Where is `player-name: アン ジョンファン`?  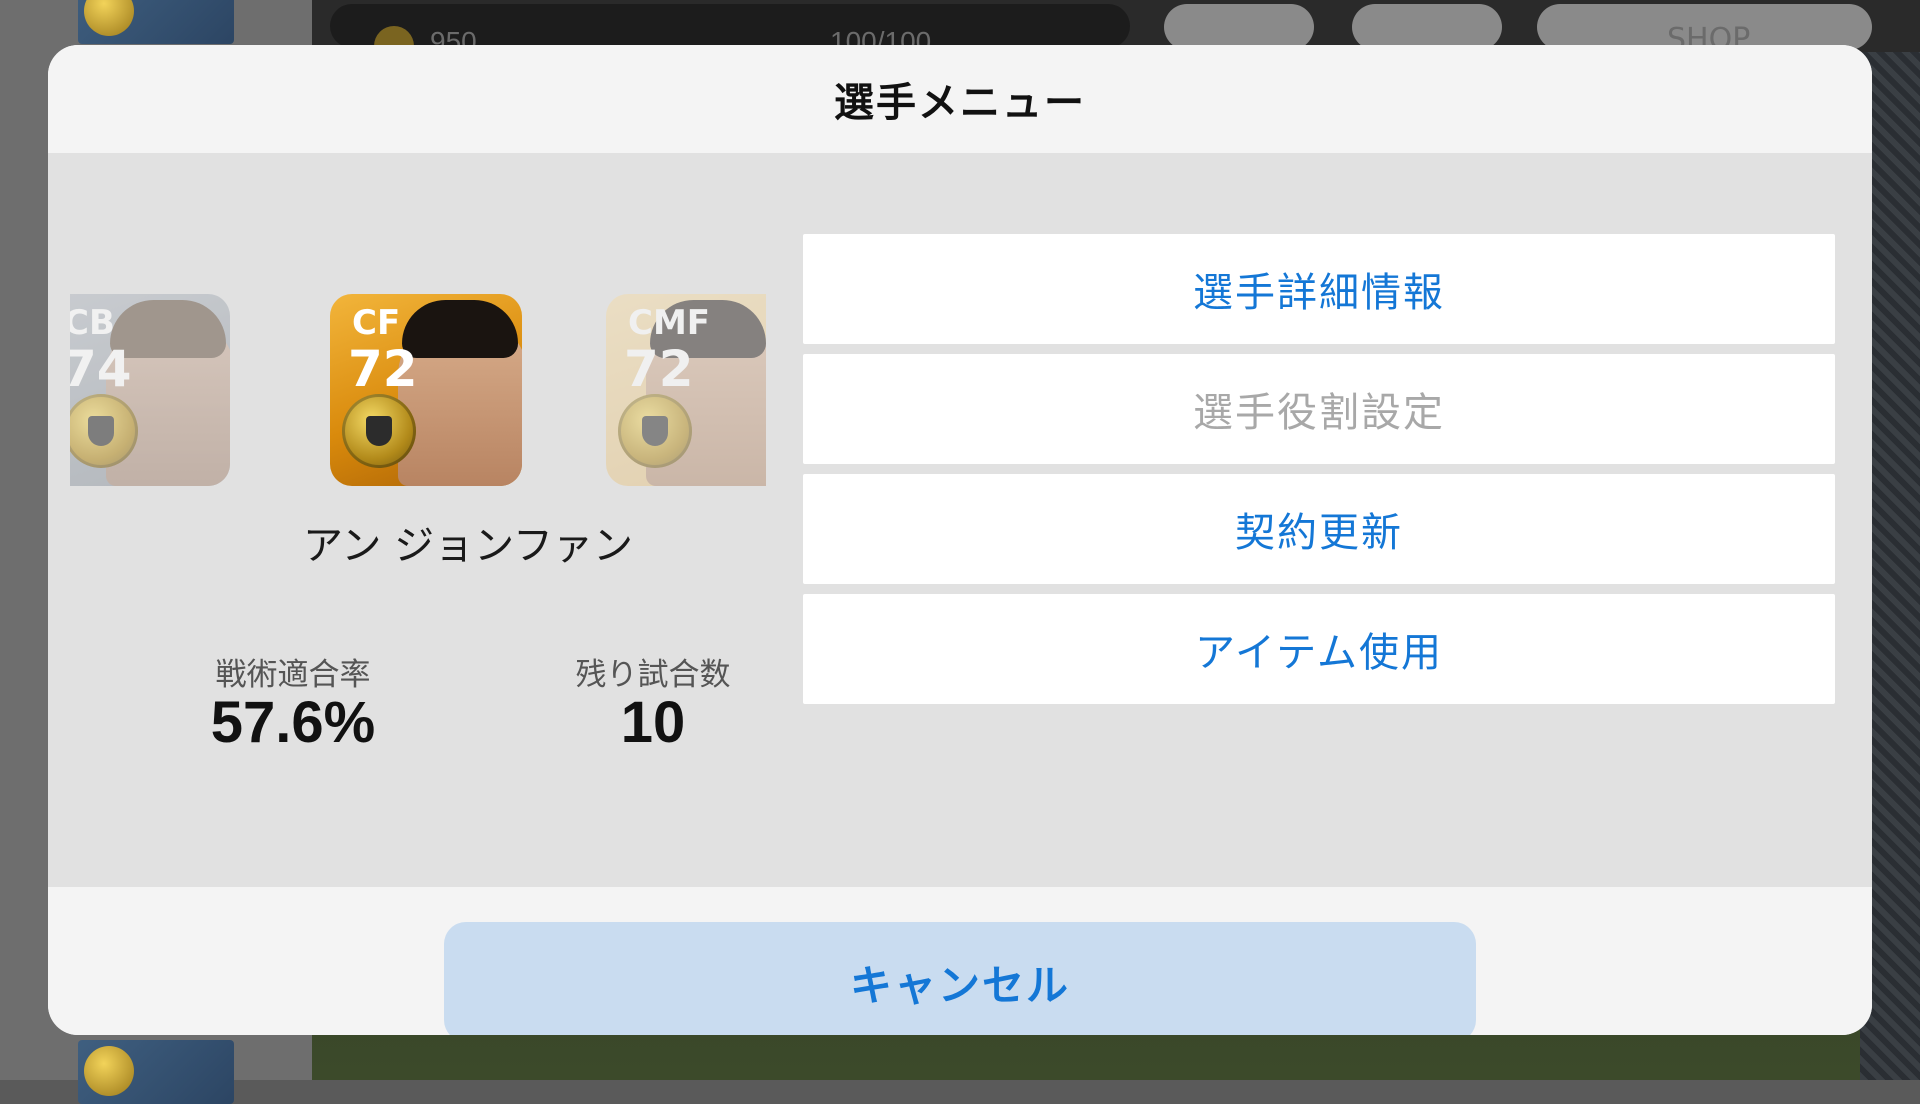
player-name: アン ジョンファン is located at coordinates (468, 546).